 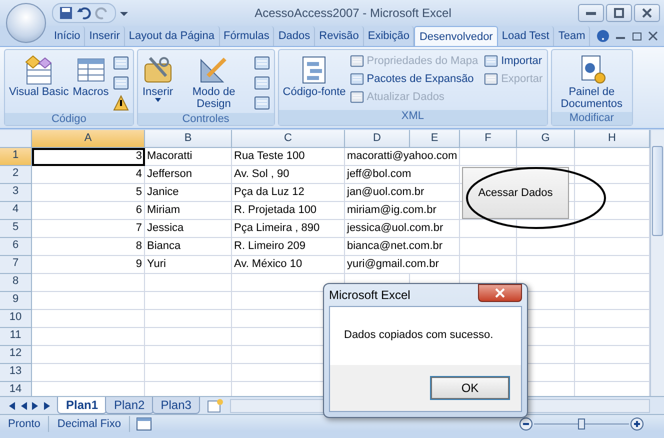 I want to click on row-header: 10, so click(x=16, y=319).